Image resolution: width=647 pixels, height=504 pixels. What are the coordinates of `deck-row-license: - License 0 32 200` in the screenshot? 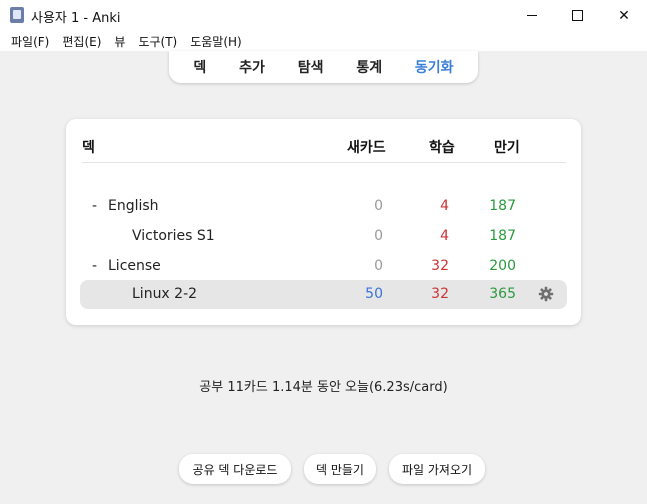 It's located at (323, 266).